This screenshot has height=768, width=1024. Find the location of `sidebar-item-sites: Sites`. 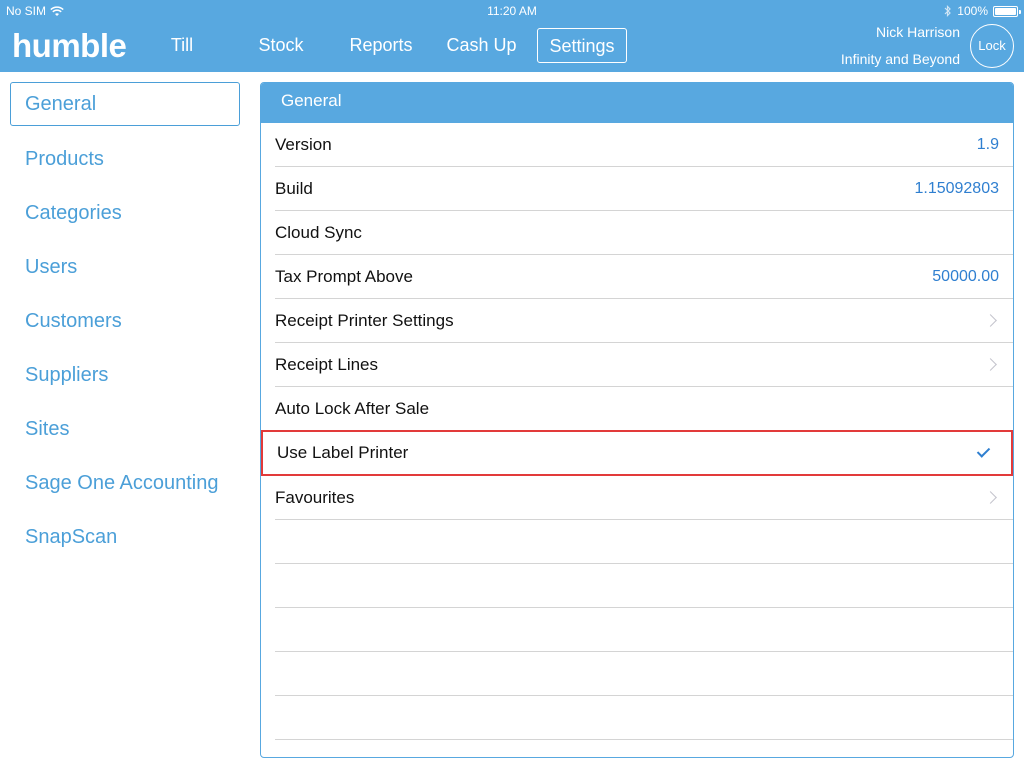

sidebar-item-sites: Sites is located at coordinates (125, 429).